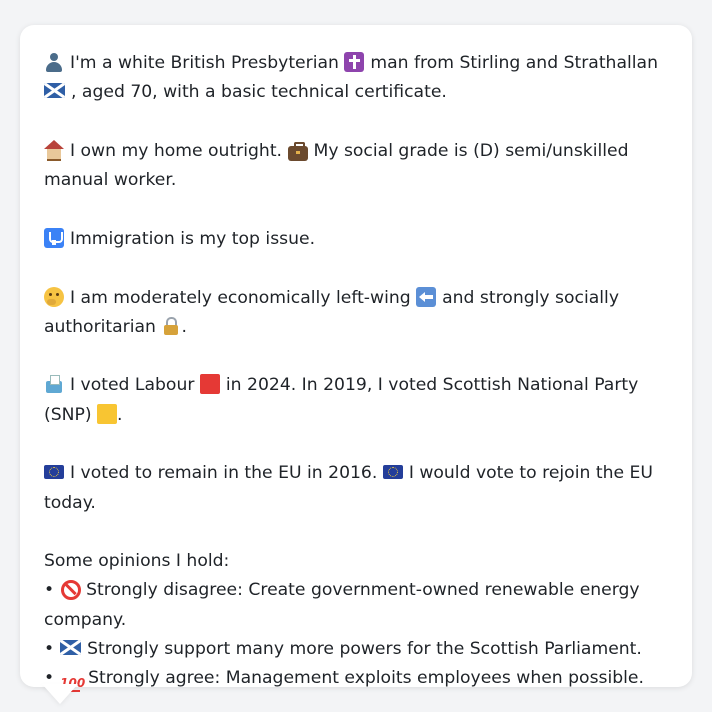  I want to click on opinions-heading: Some opinions I hold:, so click(137, 561).